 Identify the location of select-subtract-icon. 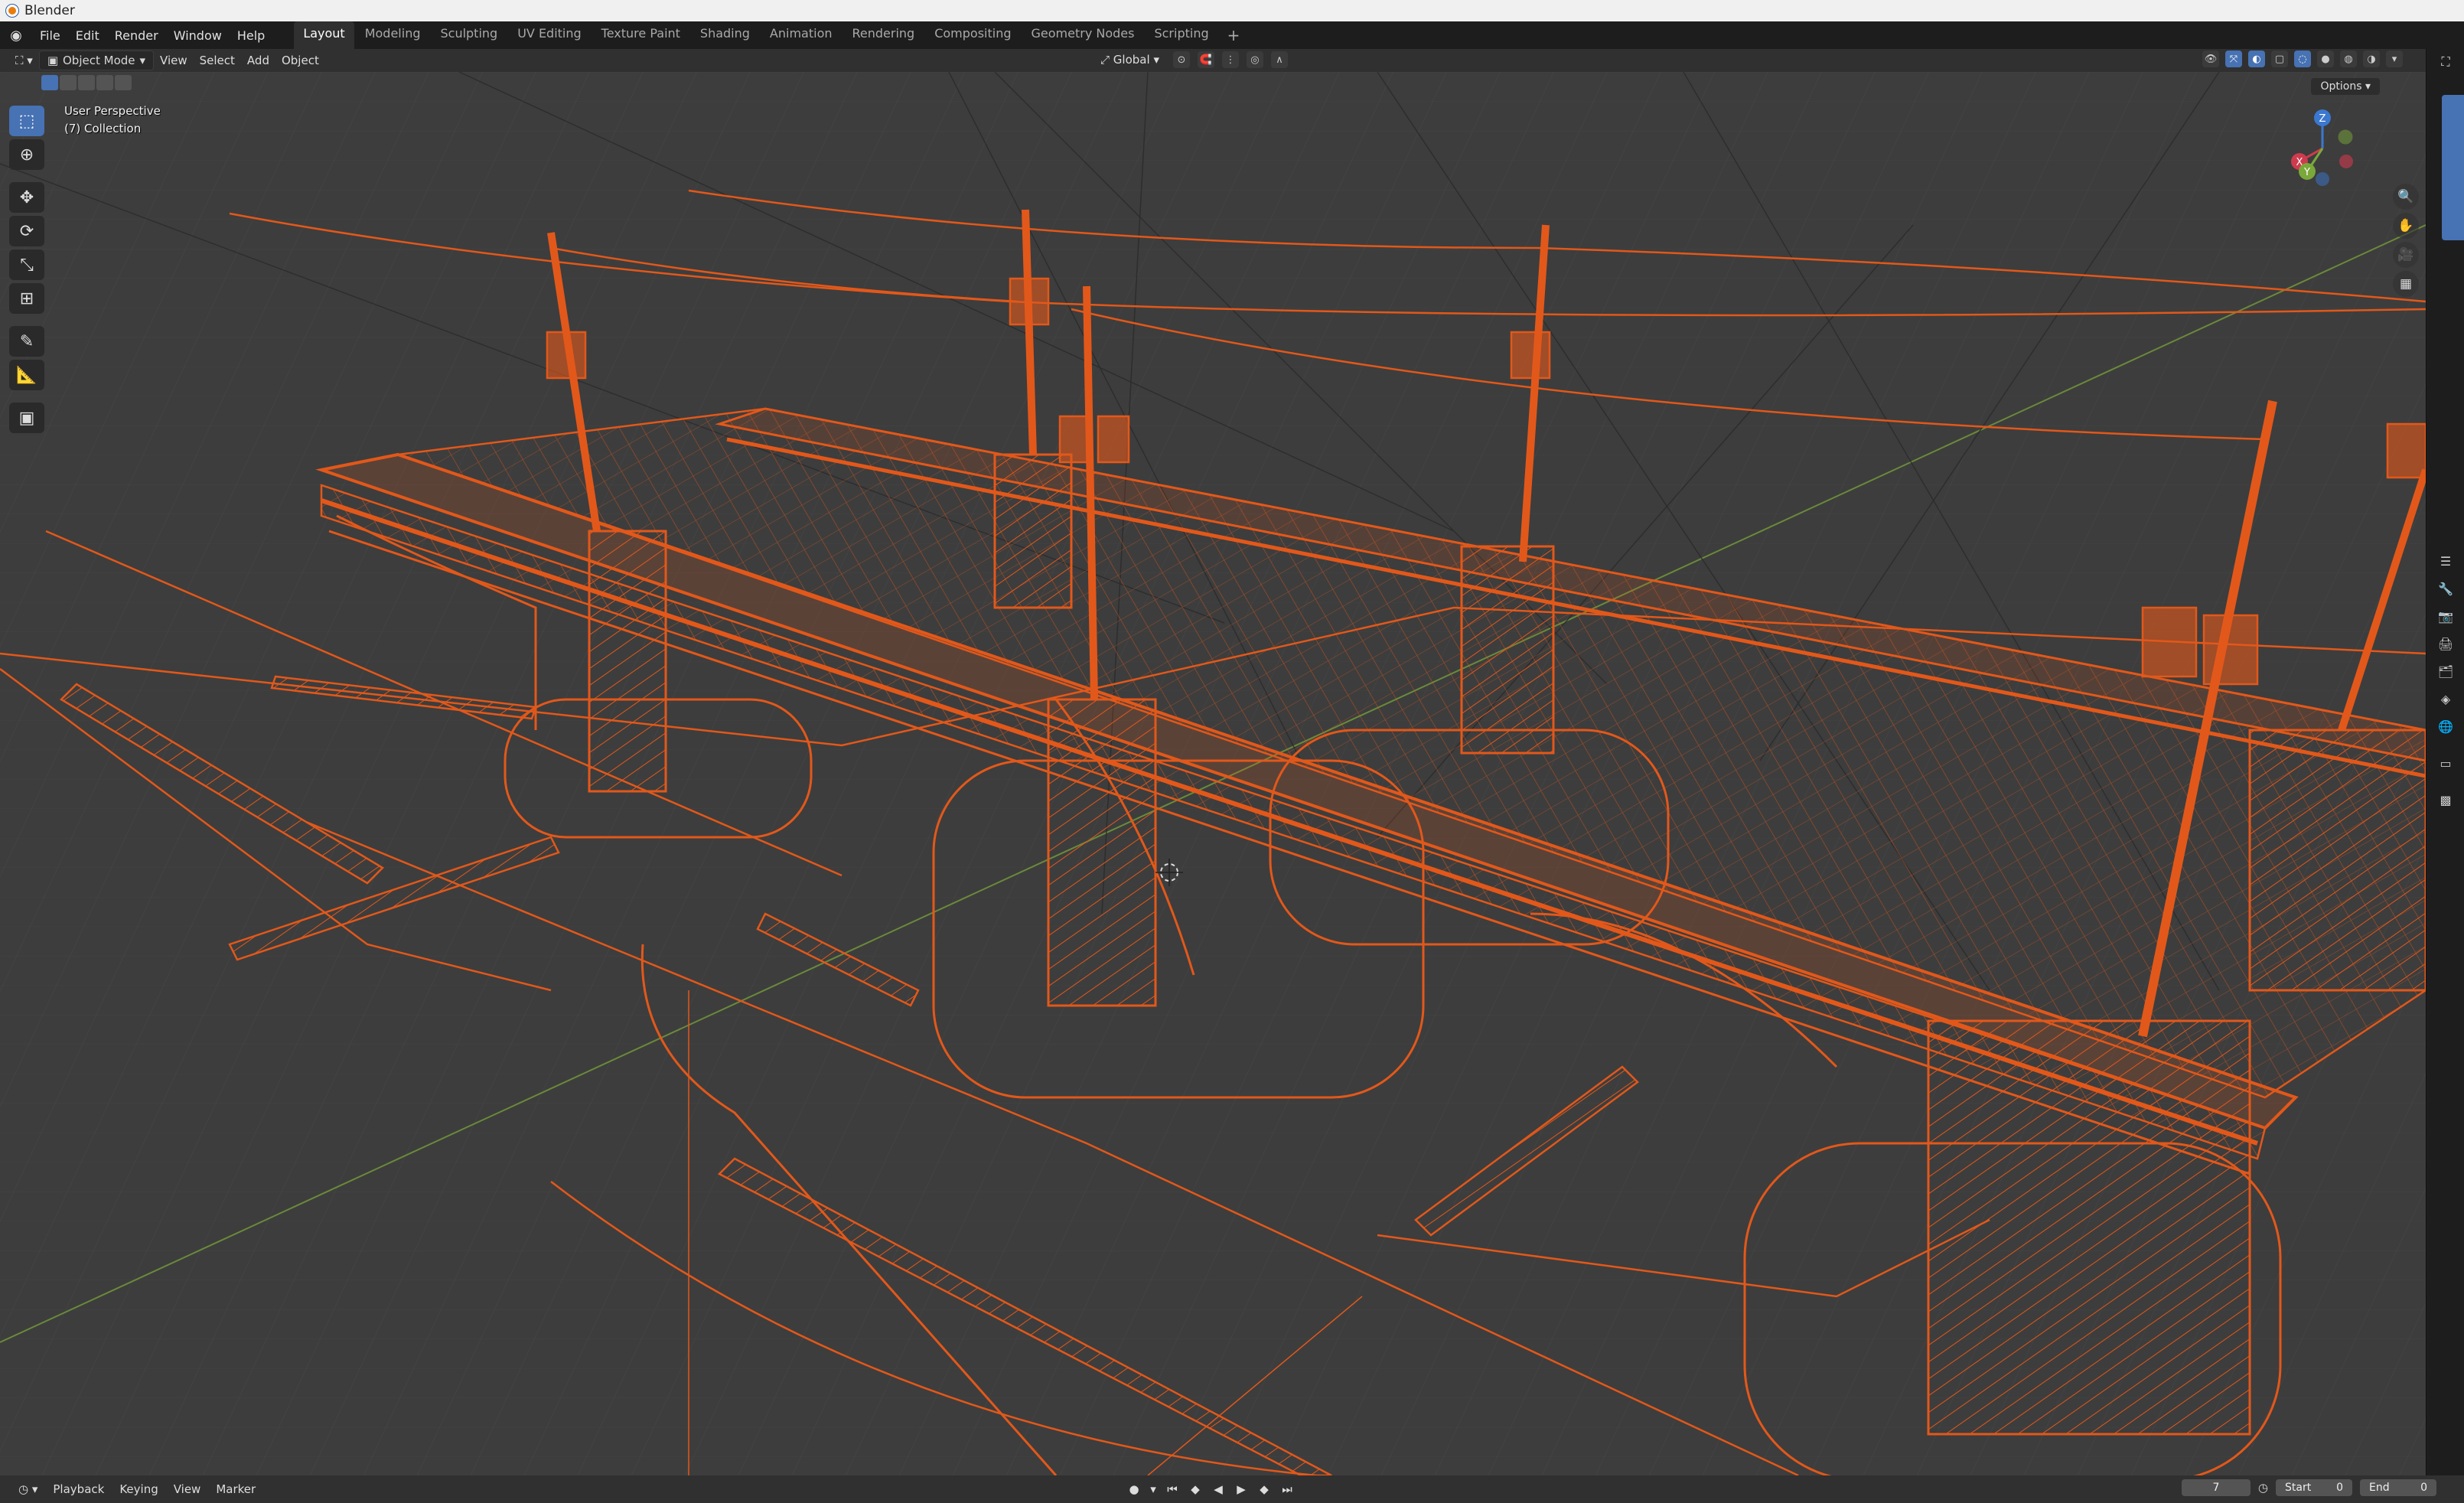
(87, 82).